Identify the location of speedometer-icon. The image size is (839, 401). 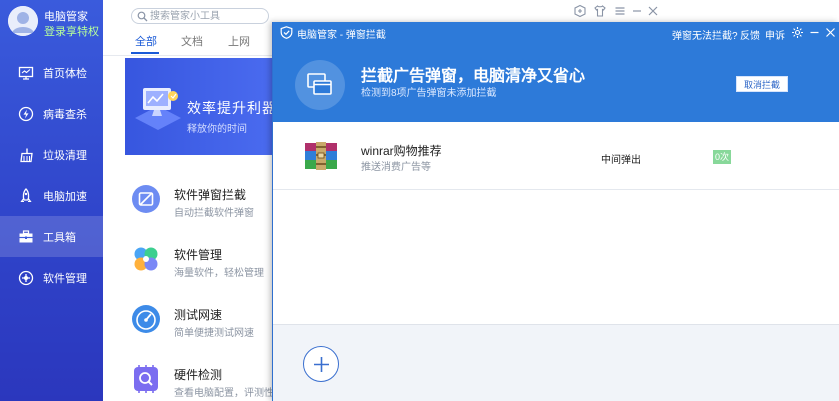
(146, 319).